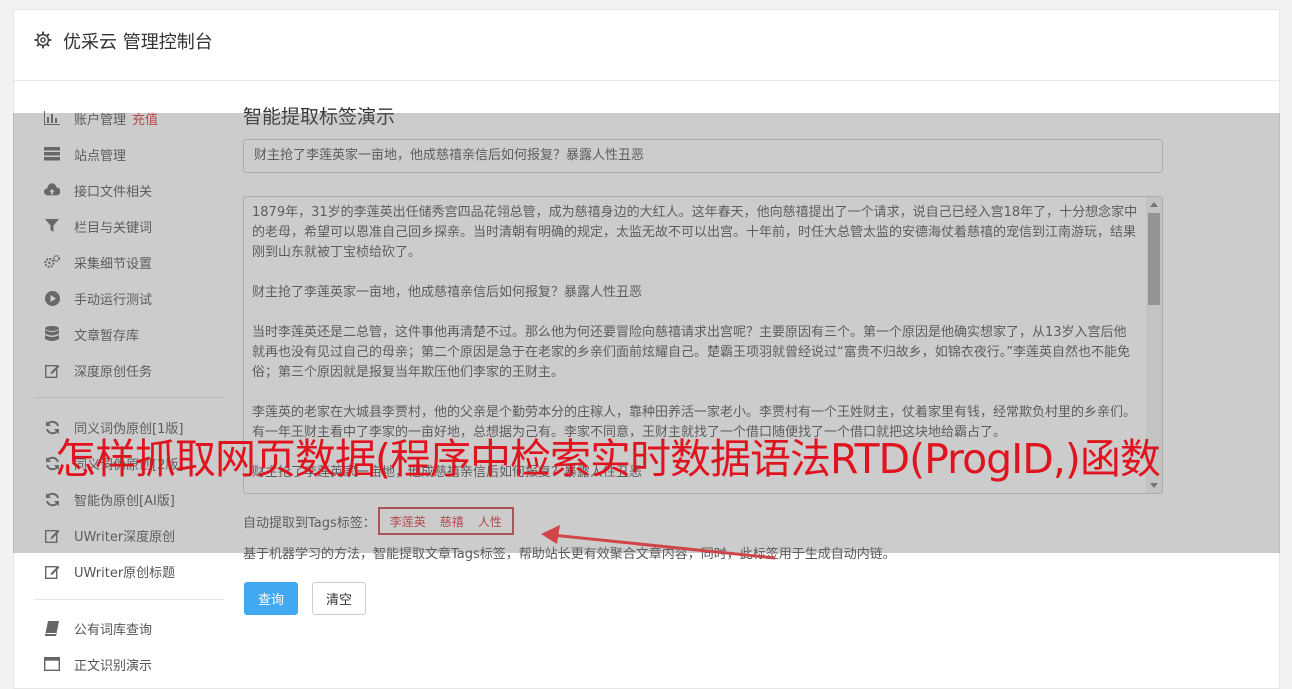 The height and width of the screenshot is (689, 1292). What do you see at coordinates (113, 630) in the screenshot?
I see `sidebar-item-label: 公有词库查询` at bounding box center [113, 630].